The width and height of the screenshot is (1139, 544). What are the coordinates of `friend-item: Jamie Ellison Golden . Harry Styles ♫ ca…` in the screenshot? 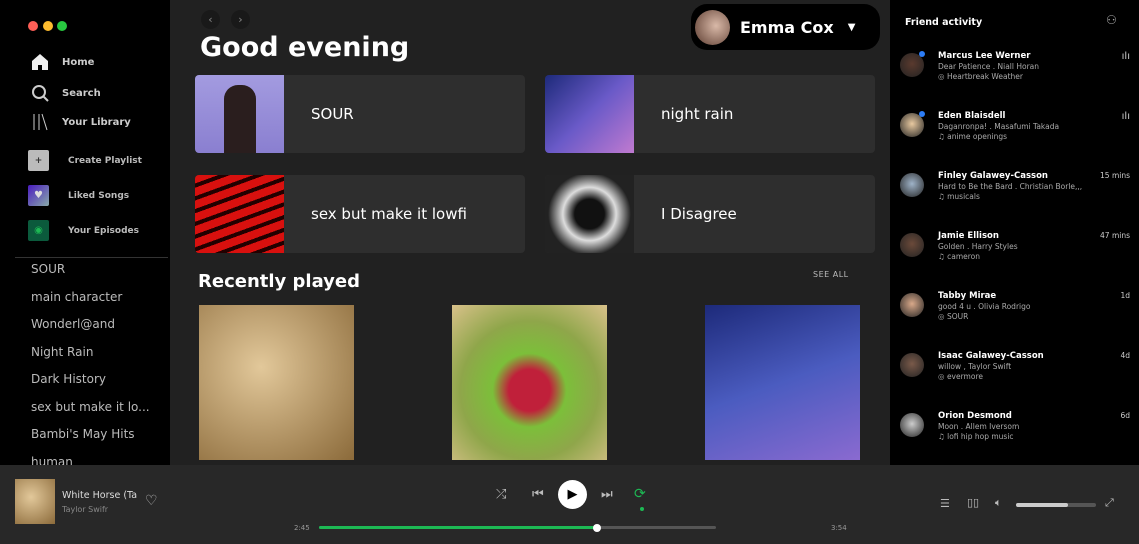 It's located at (1015, 251).